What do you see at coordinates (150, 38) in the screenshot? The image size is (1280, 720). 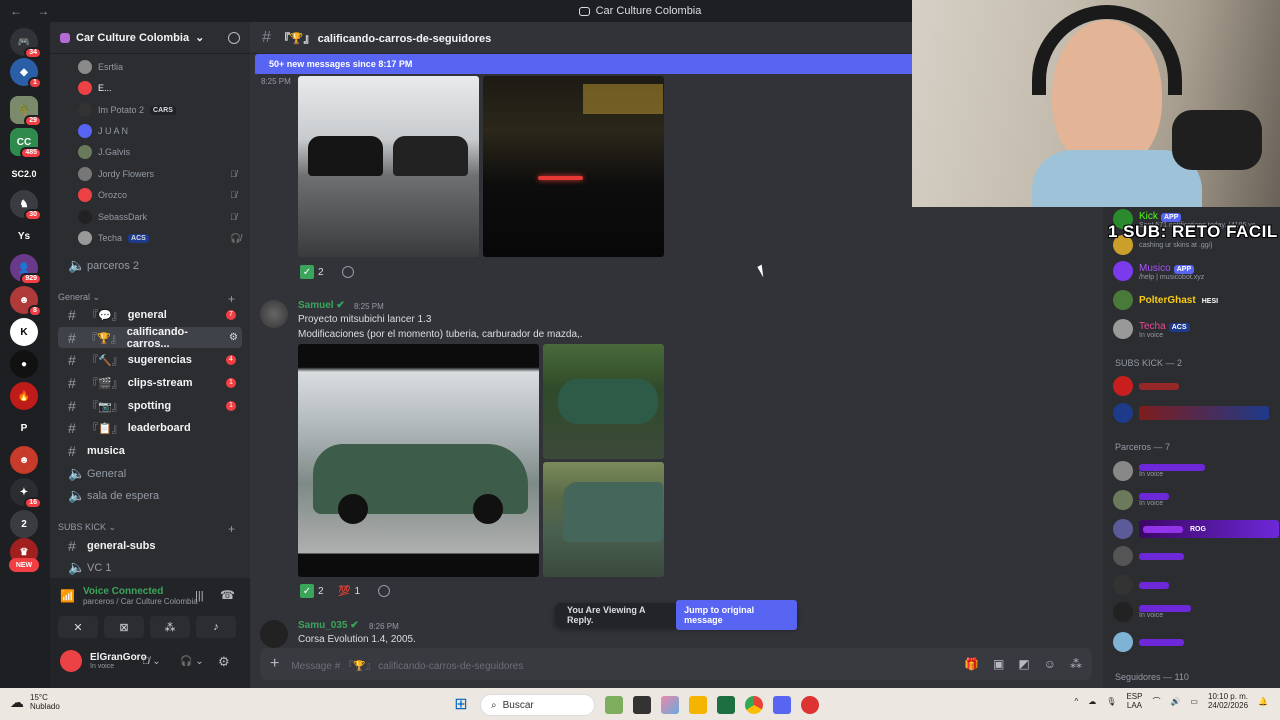 I see `server-header: Car Culture Colombia ⌄` at bounding box center [150, 38].